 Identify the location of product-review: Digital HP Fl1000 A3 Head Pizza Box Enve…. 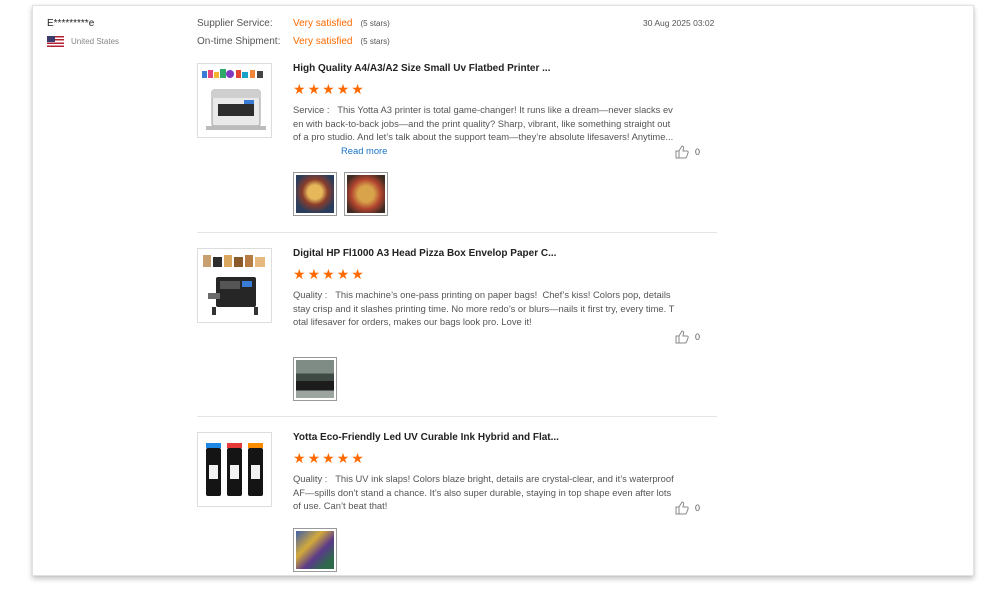
(457, 328).